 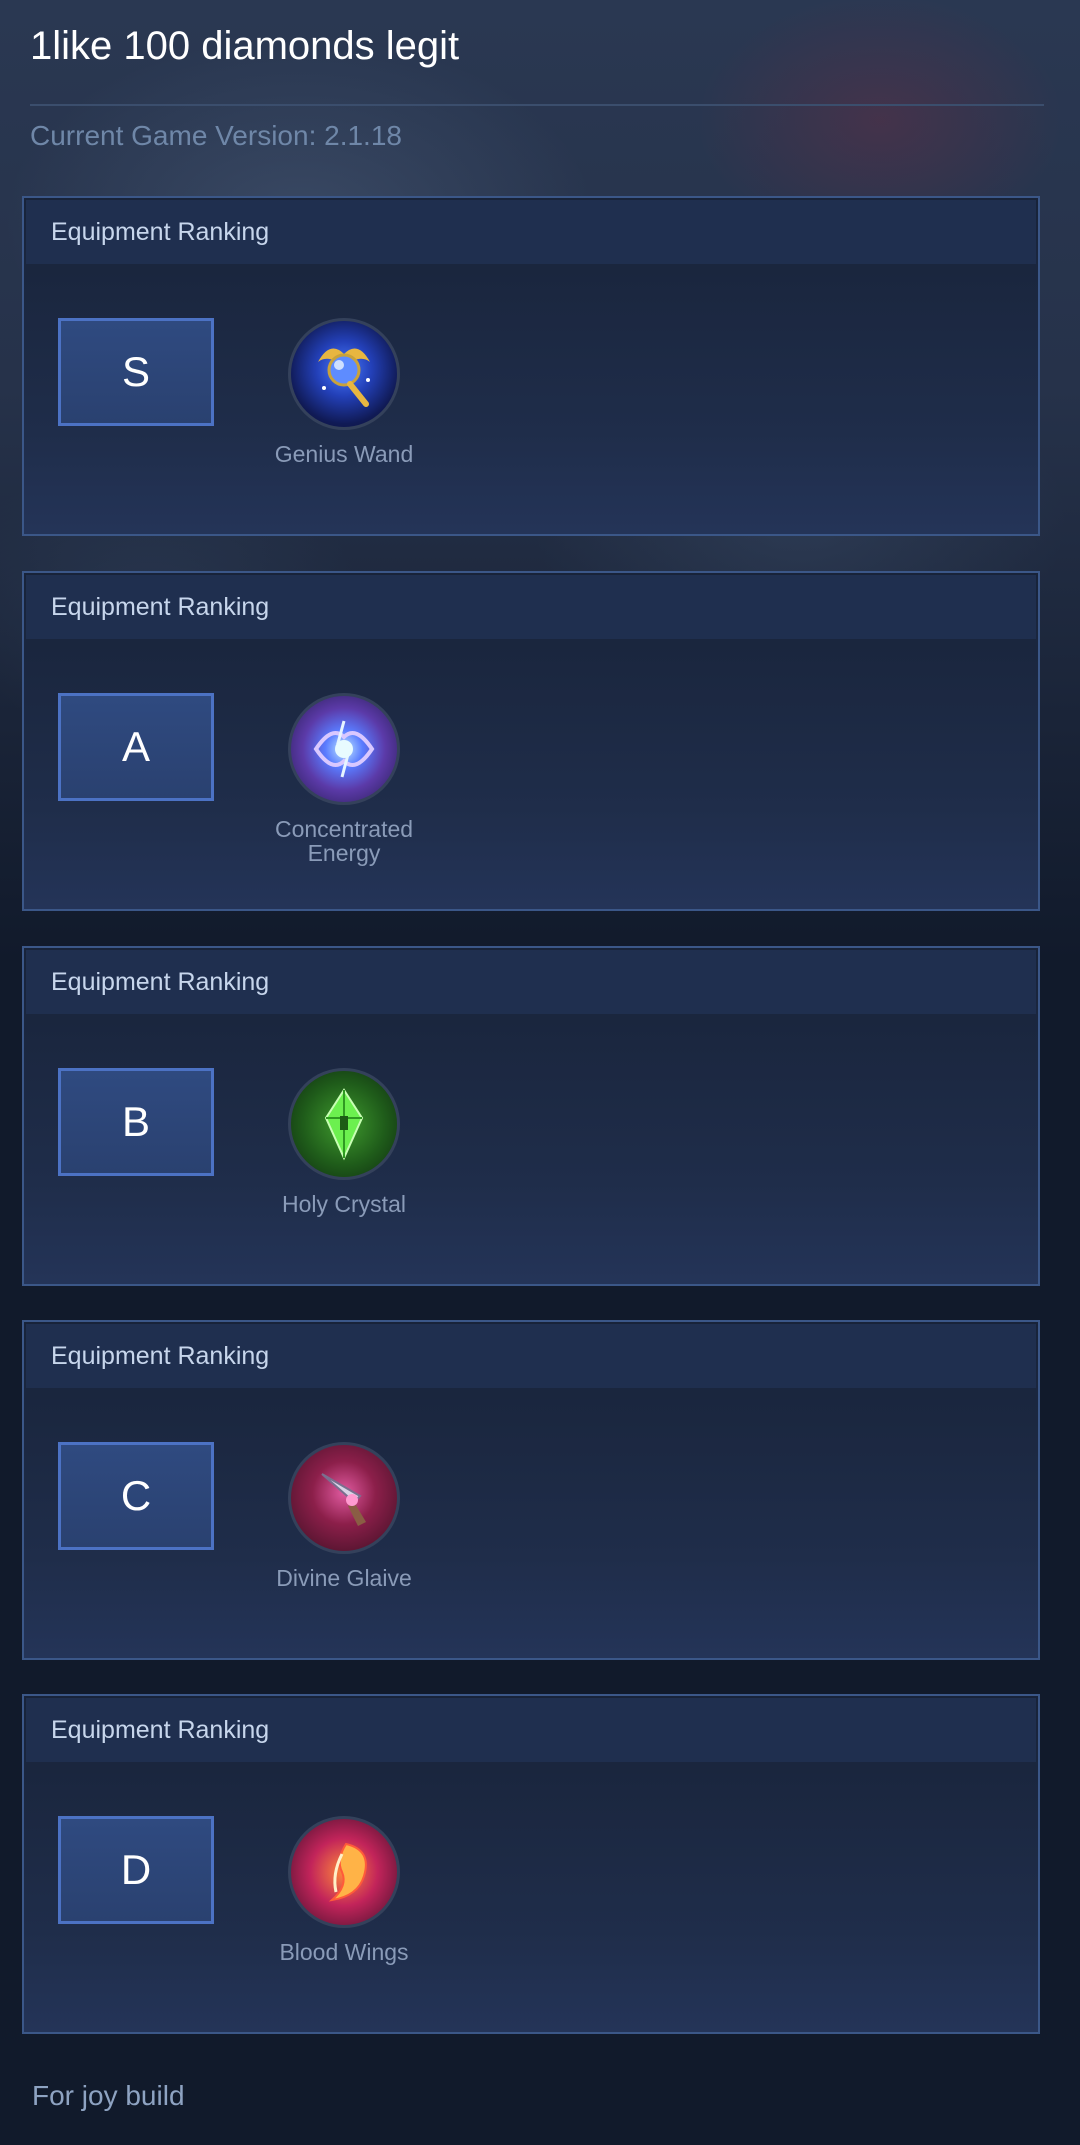 I want to click on ranking-panel-b: Equipment Ranking B Holy Crystal, so click(x=531, y=1116).